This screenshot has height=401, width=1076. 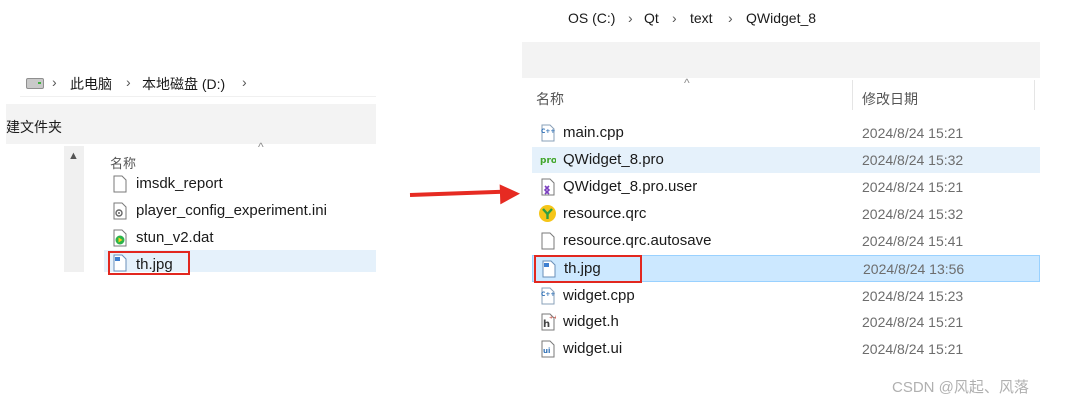 What do you see at coordinates (593, 132) in the screenshot?
I see `file-name: main.cpp` at bounding box center [593, 132].